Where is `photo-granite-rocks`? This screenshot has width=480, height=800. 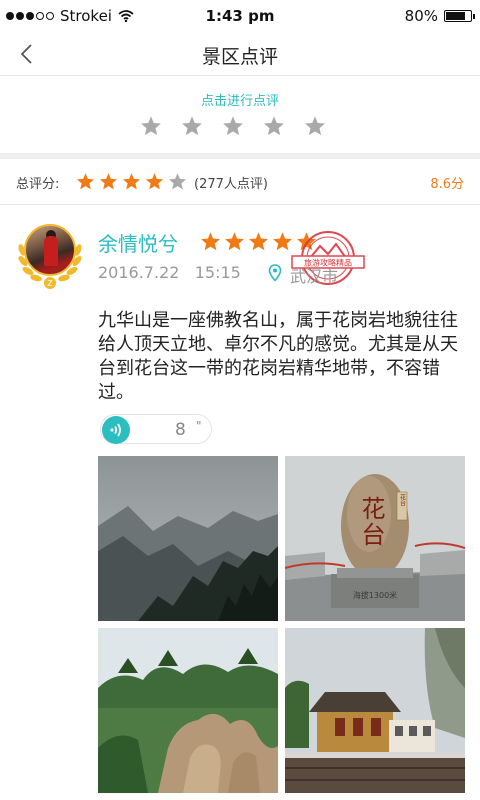 photo-granite-rocks is located at coordinates (188, 710).